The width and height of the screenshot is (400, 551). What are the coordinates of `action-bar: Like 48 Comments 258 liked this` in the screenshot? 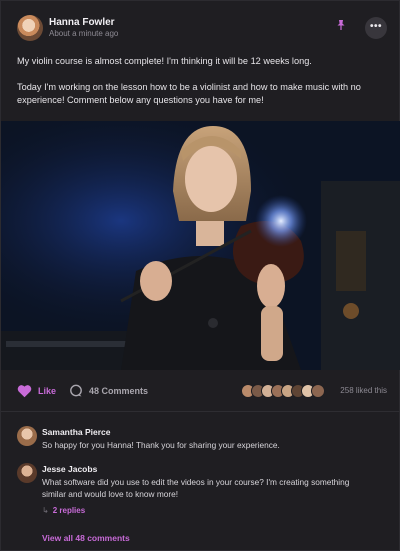 It's located at (202, 392).